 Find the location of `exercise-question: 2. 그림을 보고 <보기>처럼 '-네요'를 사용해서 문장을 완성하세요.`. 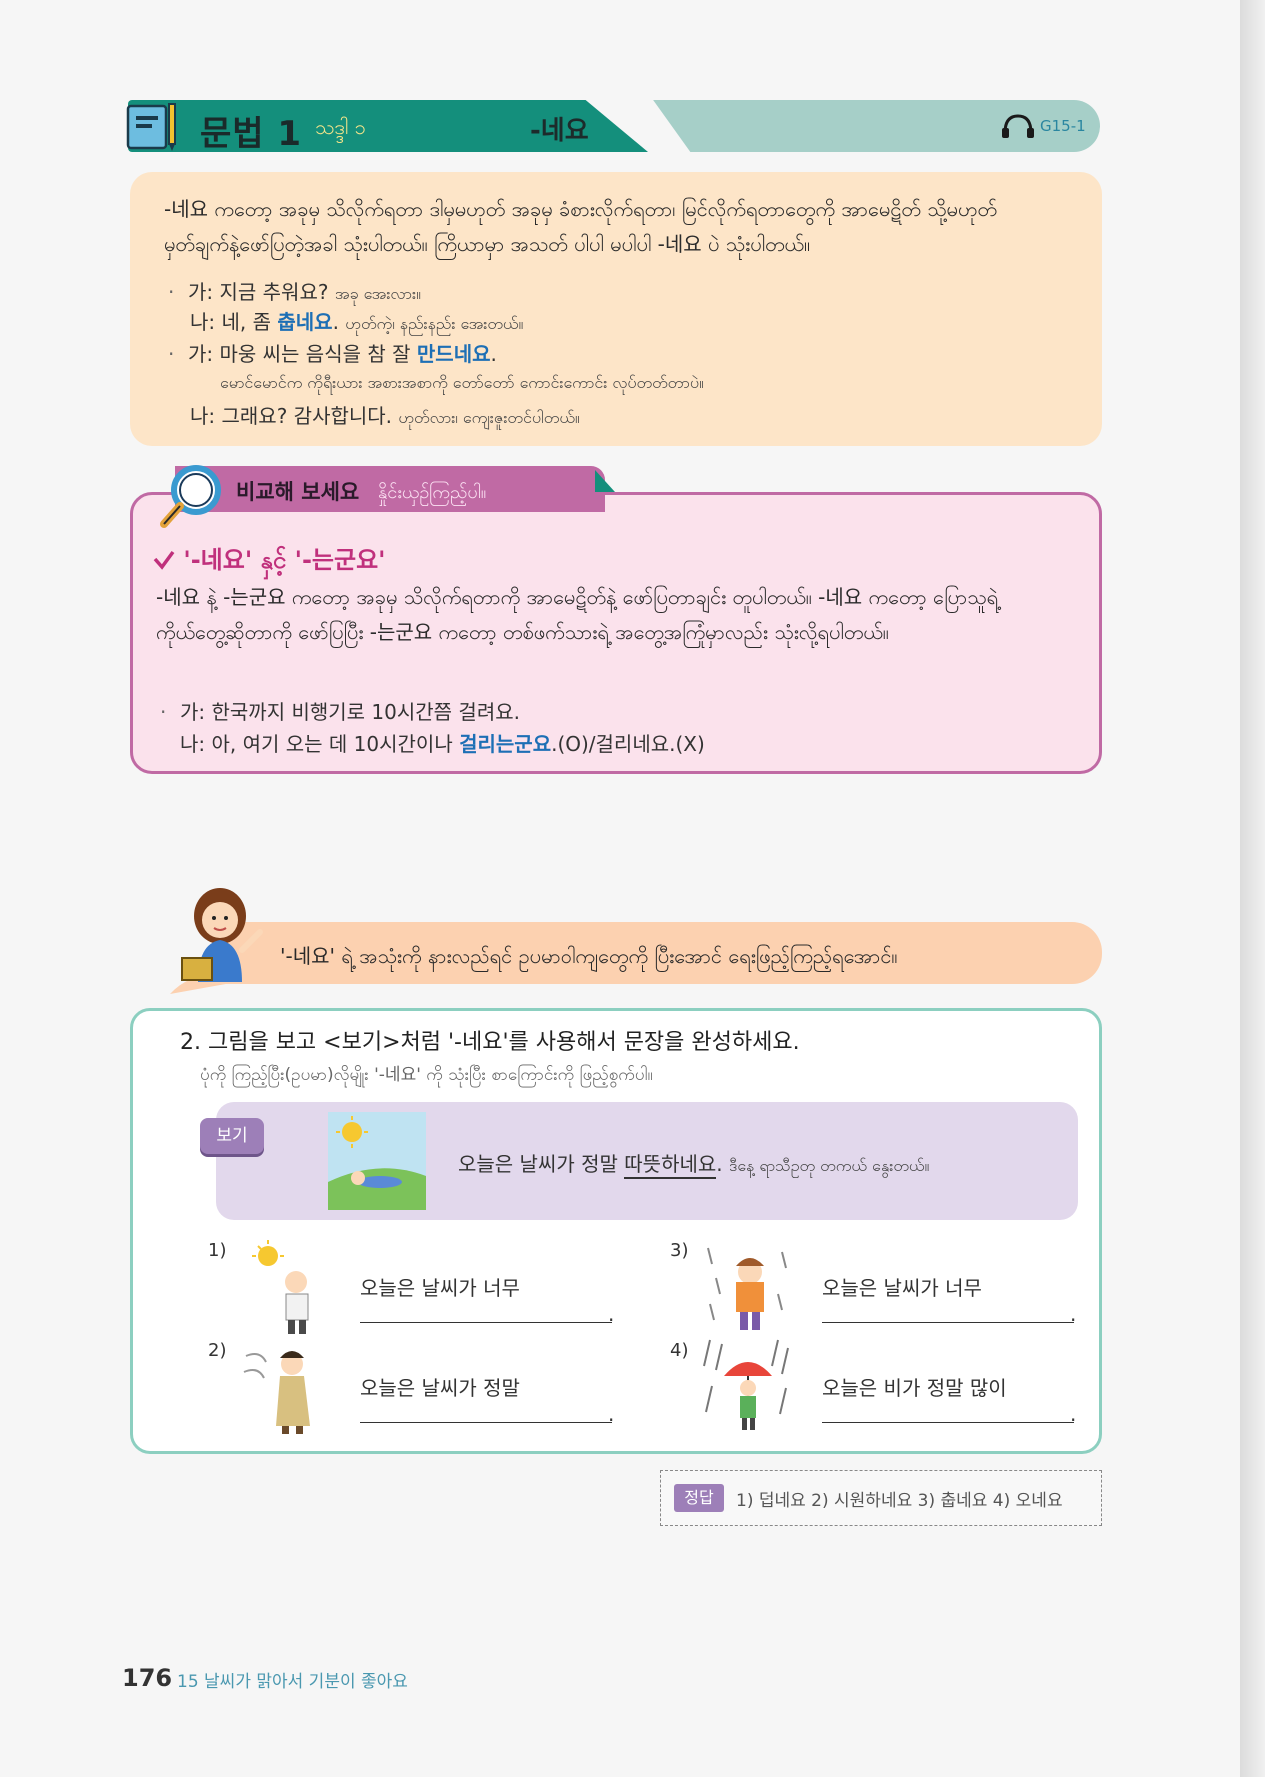

exercise-question: 2. 그림을 보고 <보기>처럼 '-네요'를 사용해서 문장을 완성하세요. is located at coordinates (490, 1042).